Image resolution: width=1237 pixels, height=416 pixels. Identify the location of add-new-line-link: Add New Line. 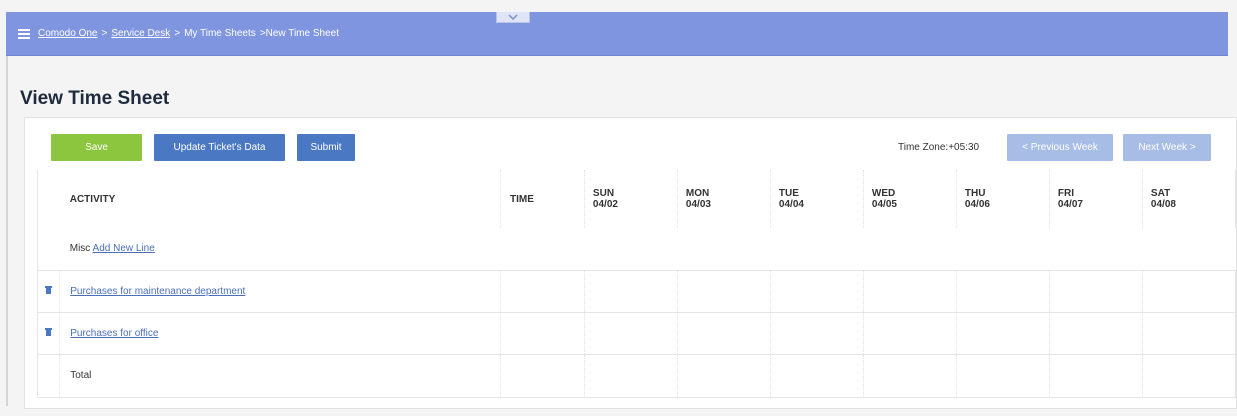
(124, 248).